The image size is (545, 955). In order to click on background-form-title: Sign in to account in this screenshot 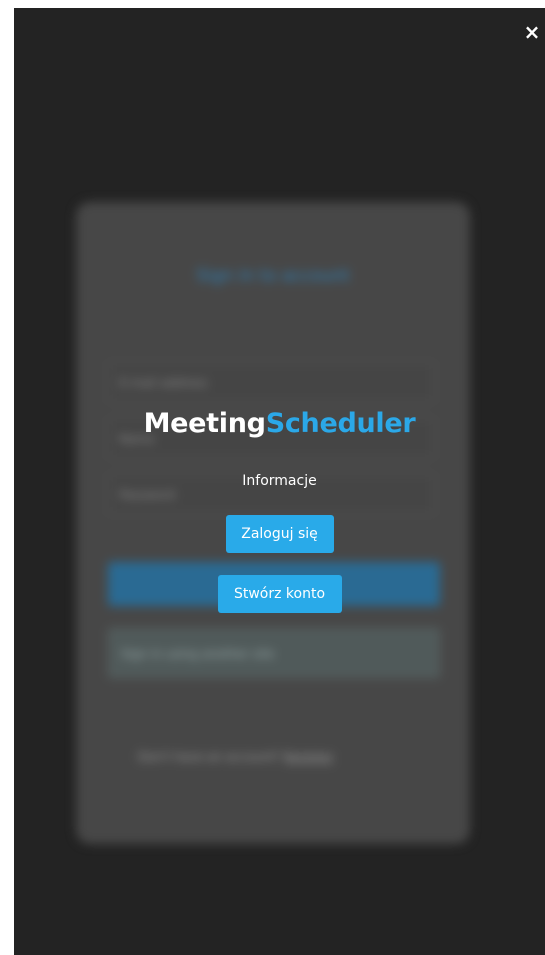, I will do `click(273, 276)`.